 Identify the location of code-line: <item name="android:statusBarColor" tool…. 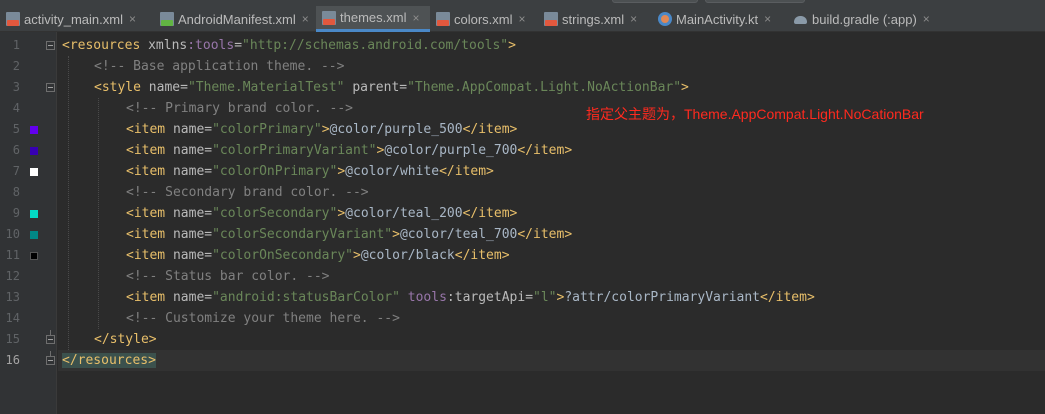
(551, 297).